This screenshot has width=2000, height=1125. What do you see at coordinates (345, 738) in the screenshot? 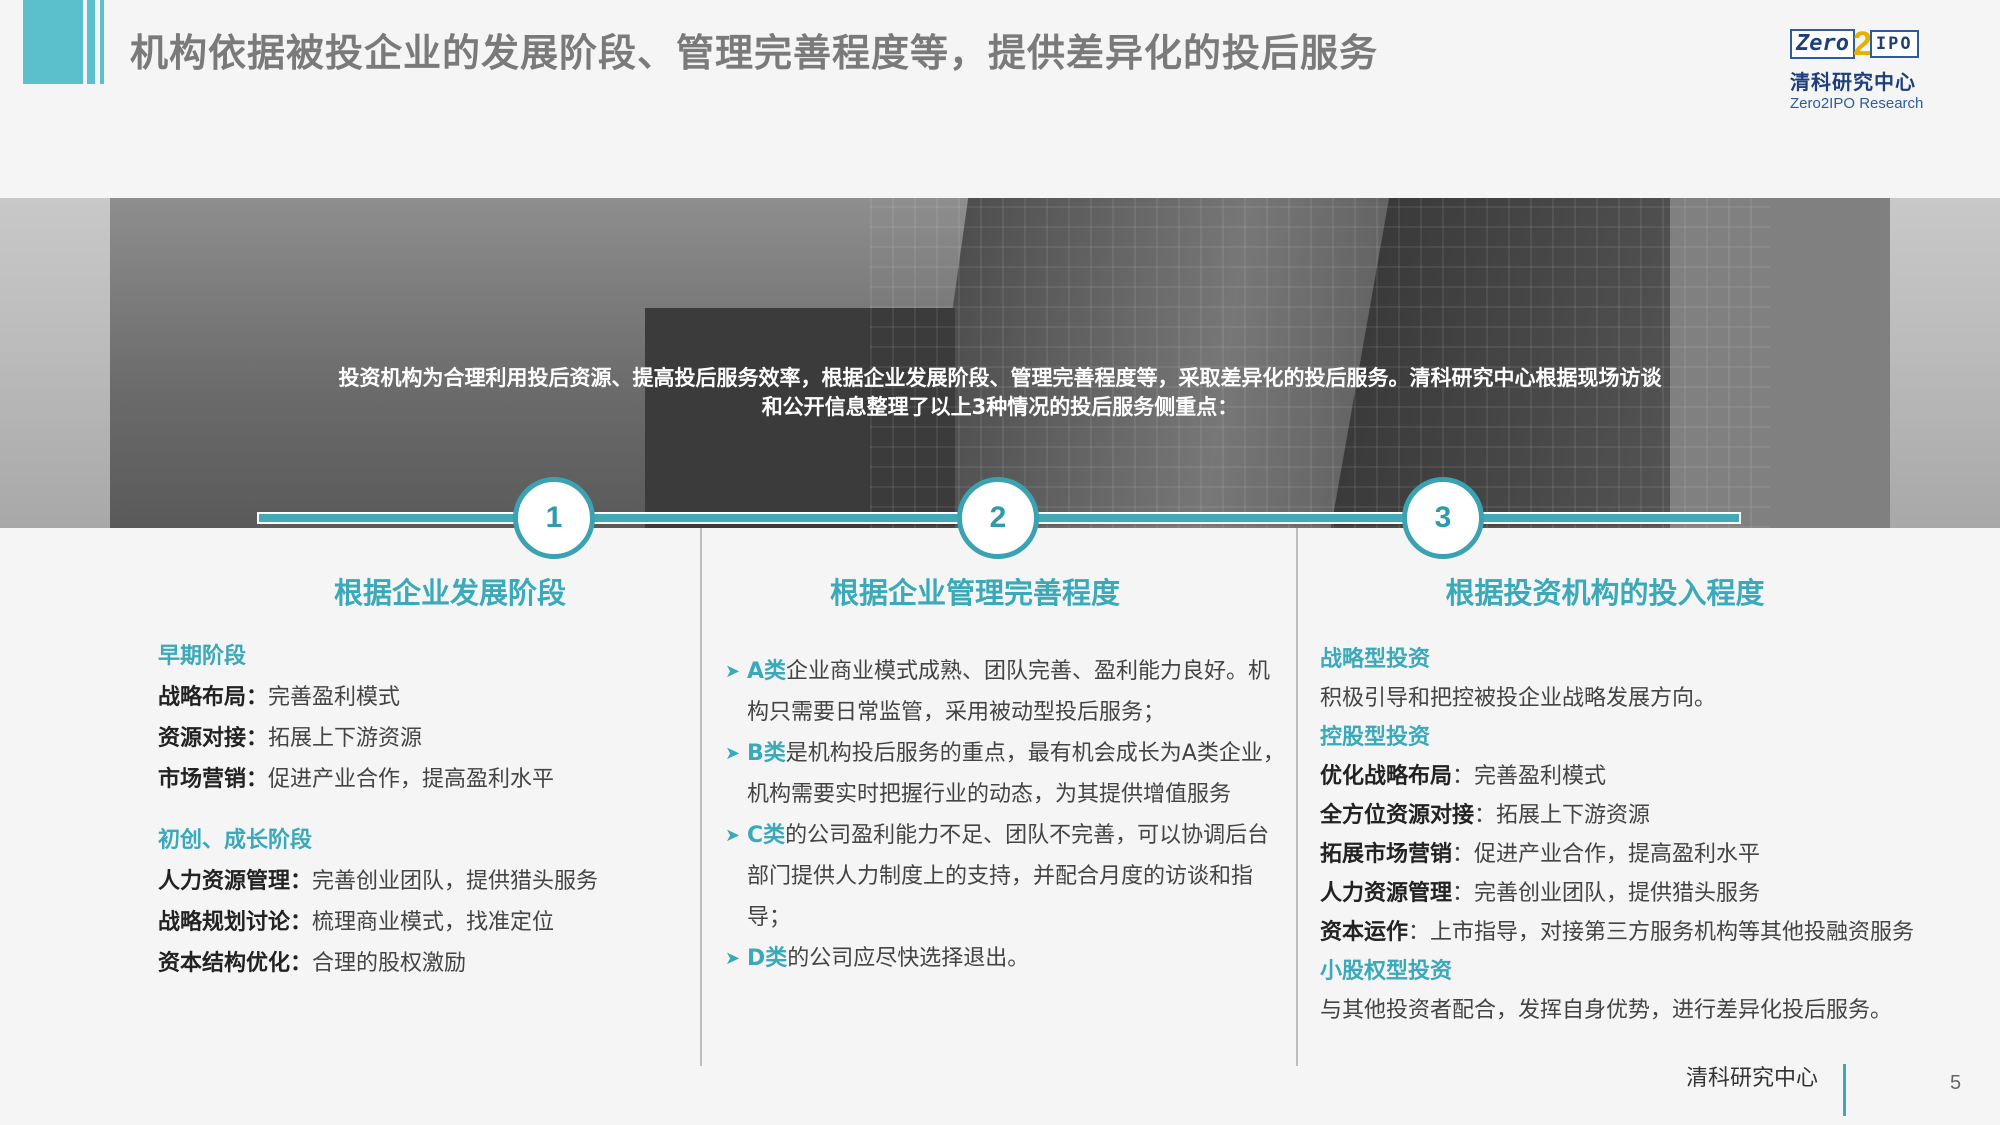
I see `item-value: 拓展上下游资源` at bounding box center [345, 738].